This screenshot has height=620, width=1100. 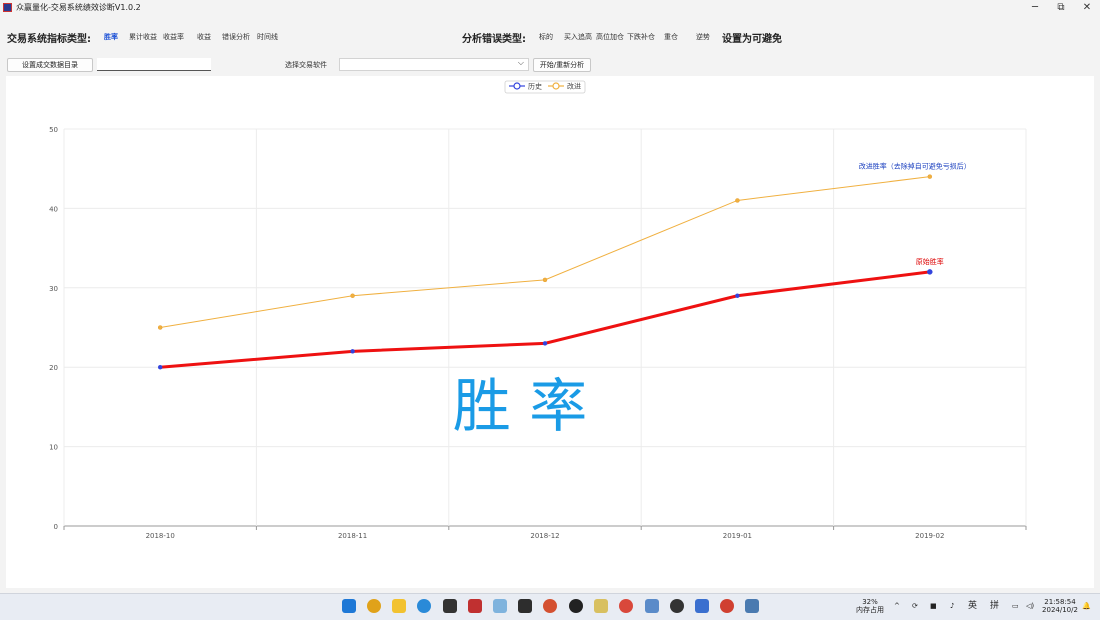 I want to click on error-chase-high: 买入追高, so click(x=578, y=37).